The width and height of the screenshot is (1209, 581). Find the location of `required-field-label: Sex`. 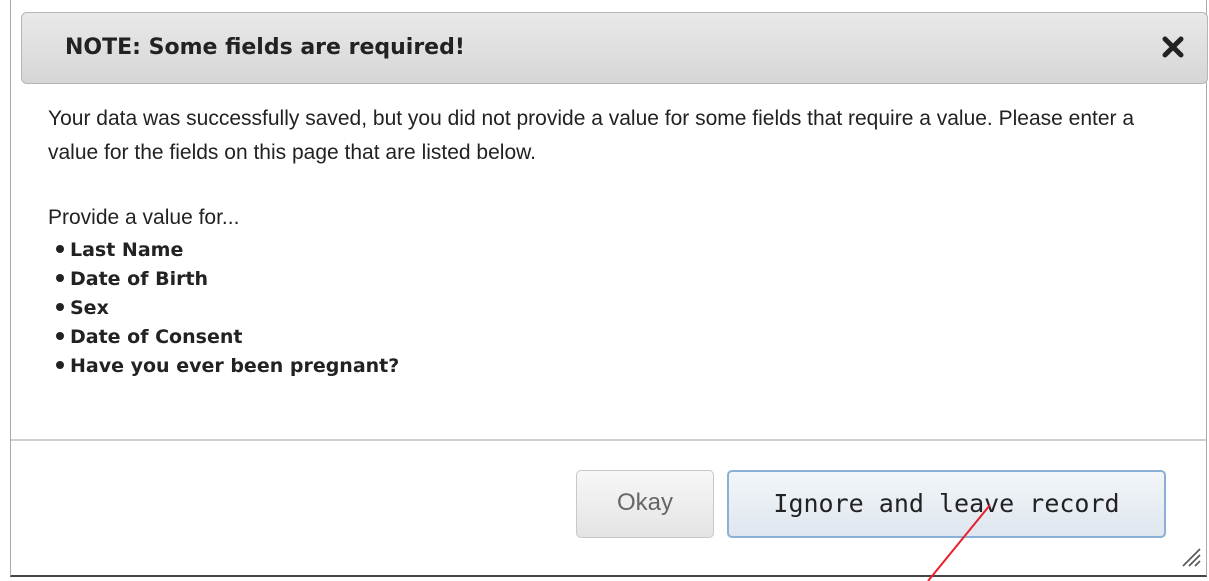

required-field-label: Sex is located at coordinates (89, 308).